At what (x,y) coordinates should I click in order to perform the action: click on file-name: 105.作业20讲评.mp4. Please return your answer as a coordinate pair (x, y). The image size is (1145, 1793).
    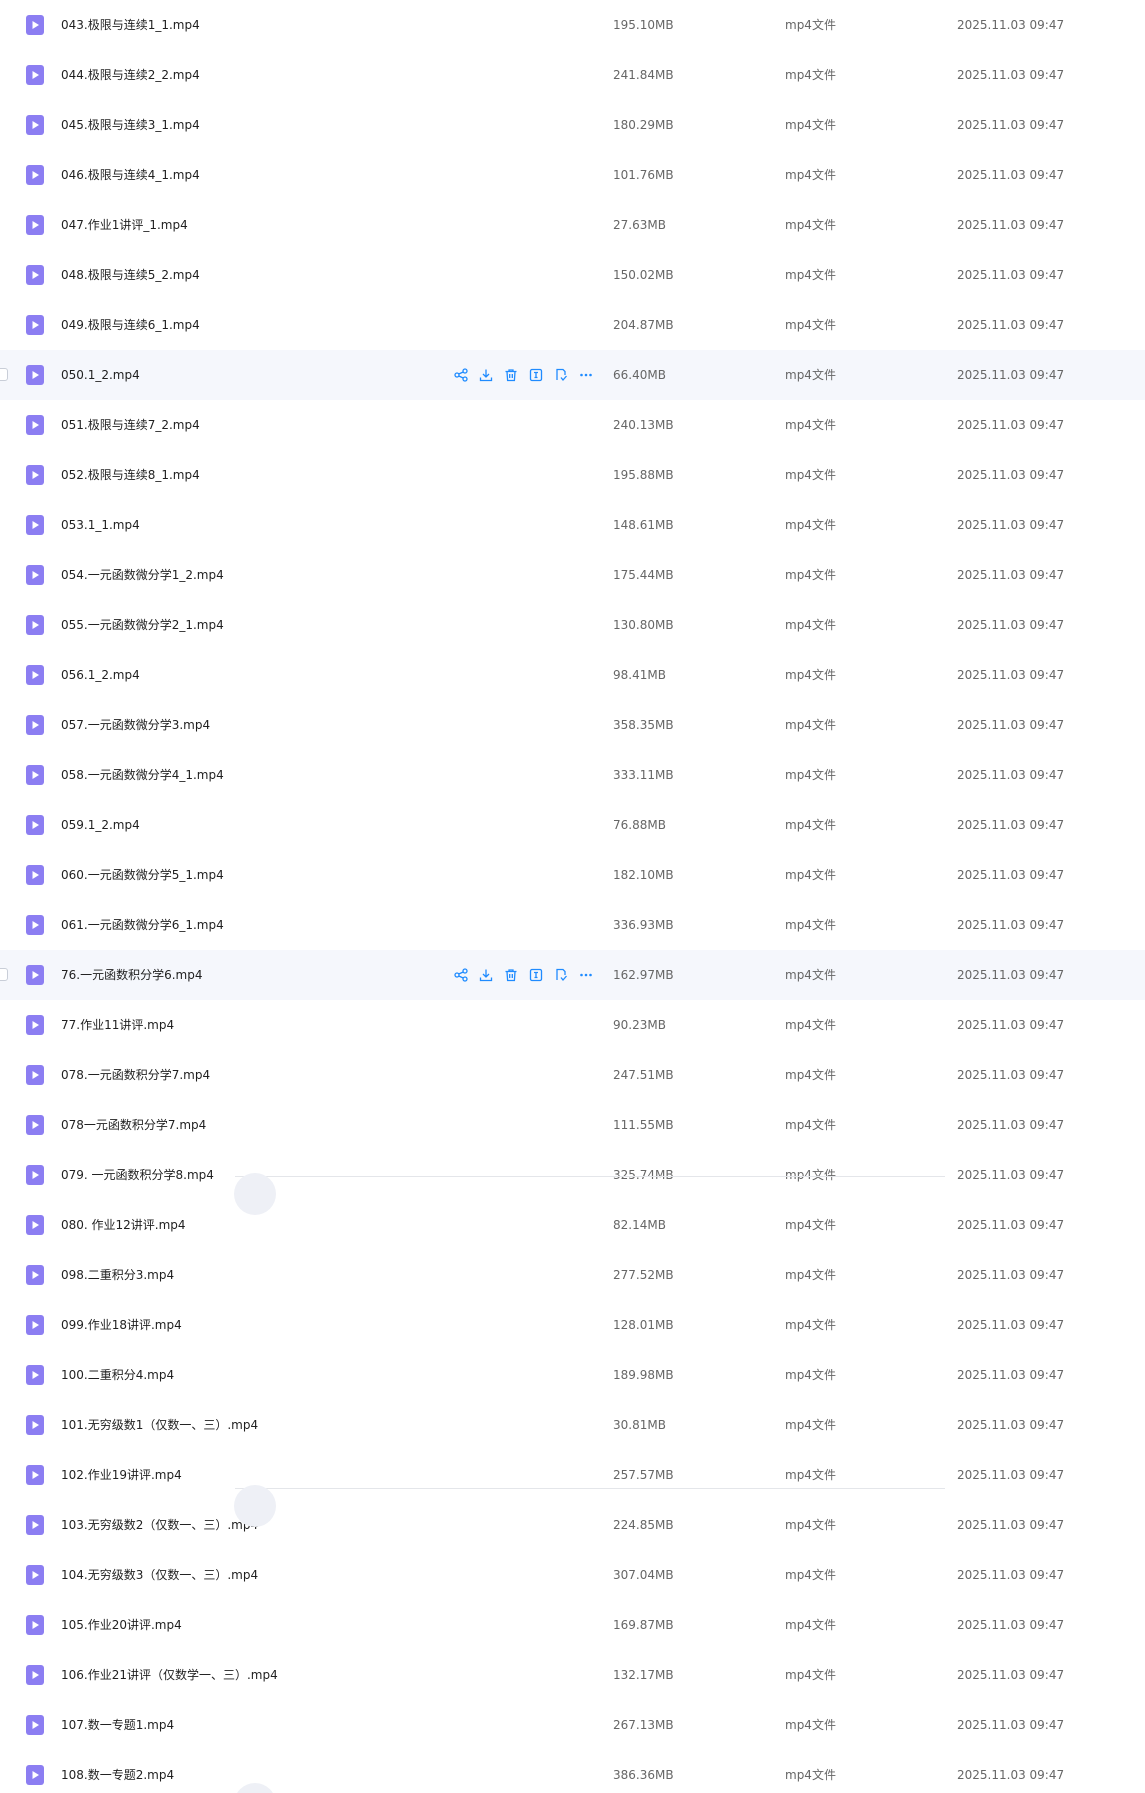
    Looking at the image, I should click on (121, 1625).